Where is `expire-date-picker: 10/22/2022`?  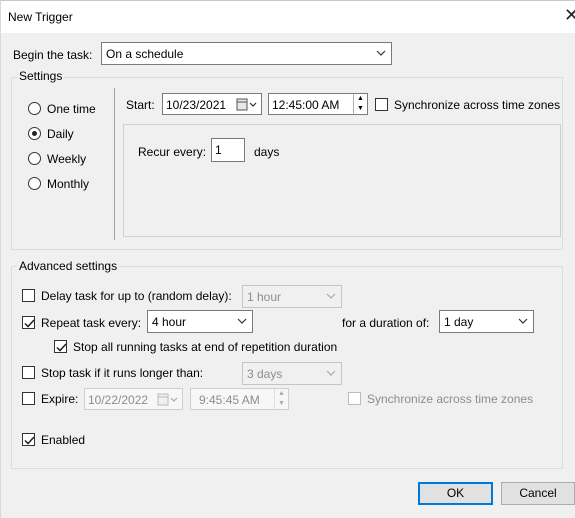
expire-date-picker: 10/22/2022 is located at coordinates (133, 399).